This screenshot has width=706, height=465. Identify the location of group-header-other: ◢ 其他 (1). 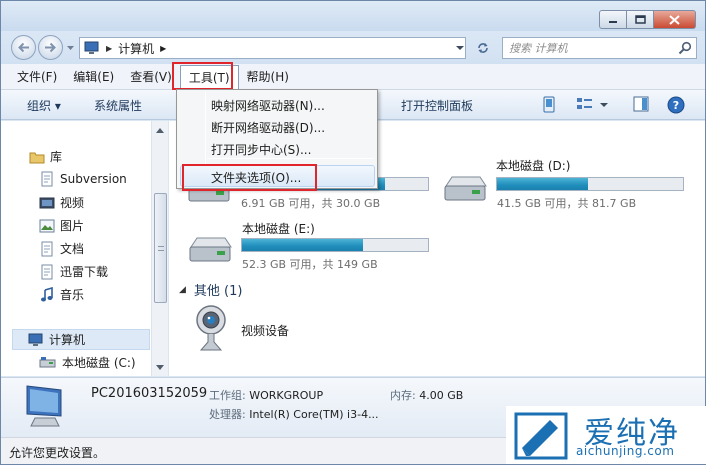
(210, 289).